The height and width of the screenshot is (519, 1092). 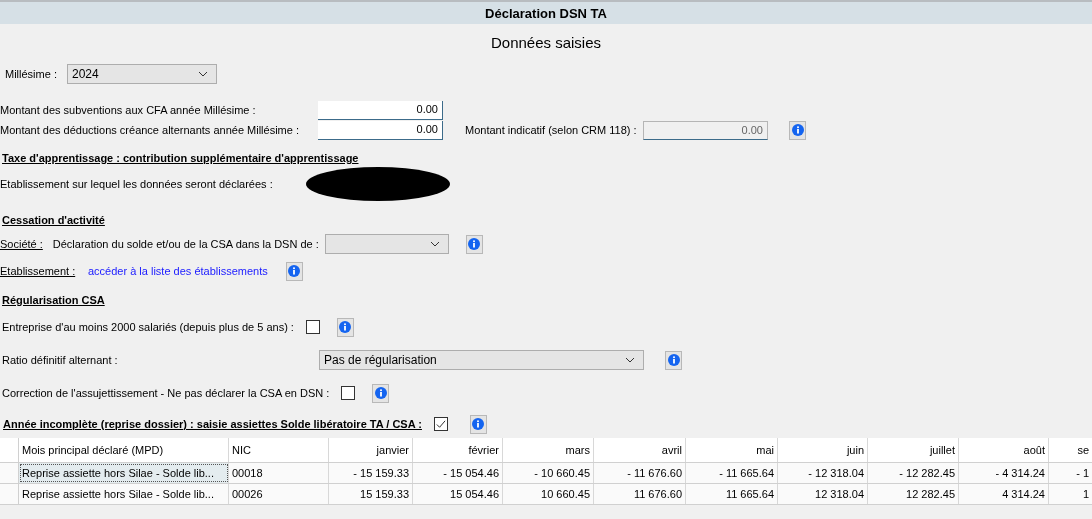 What do you see at coordinates (481, 360) in the screenshot?
I see `ratio-dropdown: Pas de régularisation` at bounding box center [481, 360].